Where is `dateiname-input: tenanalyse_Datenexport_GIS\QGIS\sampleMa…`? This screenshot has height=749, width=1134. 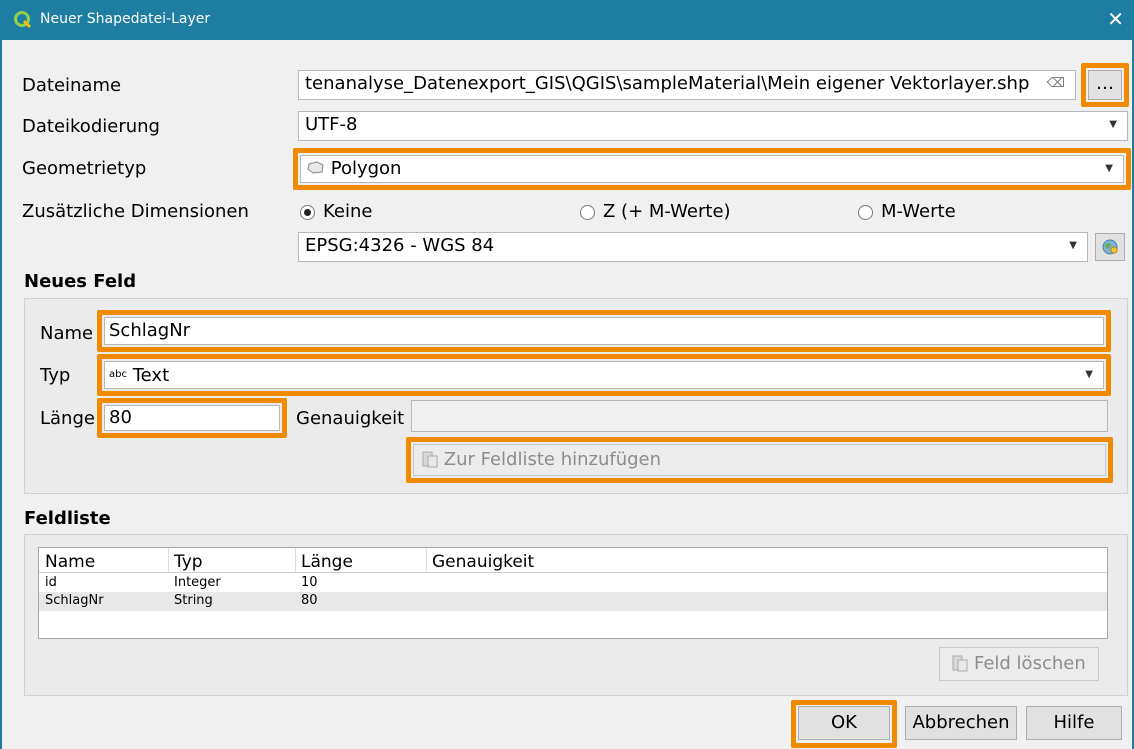 dateiname-input: tenanalyse_Datenexport_GIS\QGIS\sampleMa… is located at coordinates (687, 85).